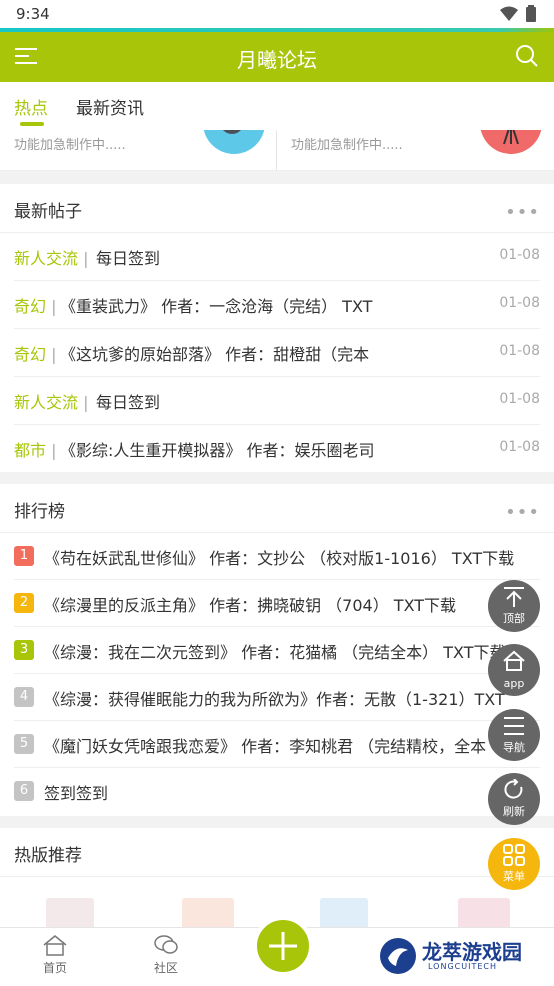  Describe the element at coordinates (277, 791) in the screenshot. I see `list-item: 6 签到签到` at that location.